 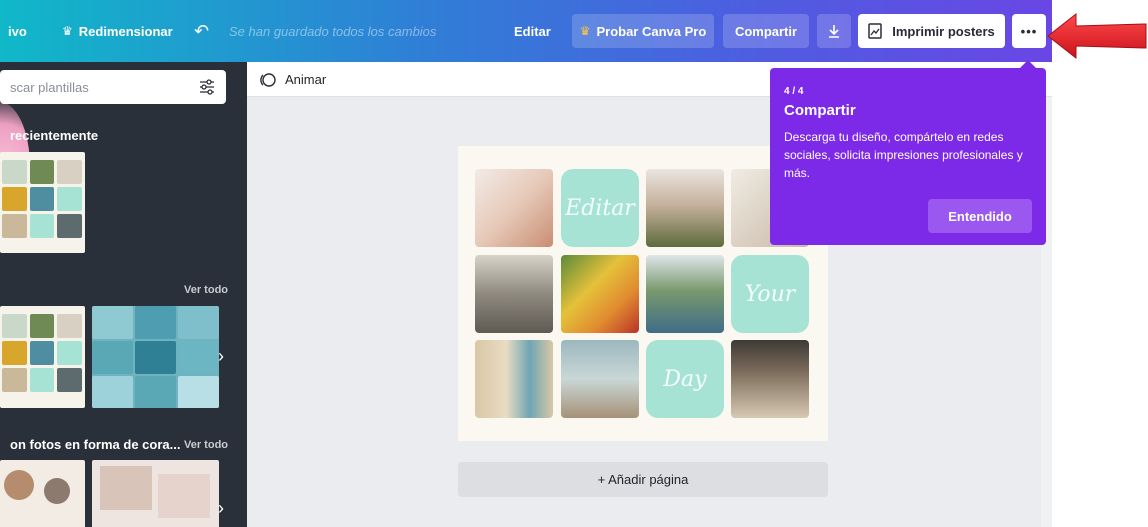 What do you see at coordinates (1029, 31) in the screenshot?
I see `more-options-button: •••` at bounding box center [1029, 31].